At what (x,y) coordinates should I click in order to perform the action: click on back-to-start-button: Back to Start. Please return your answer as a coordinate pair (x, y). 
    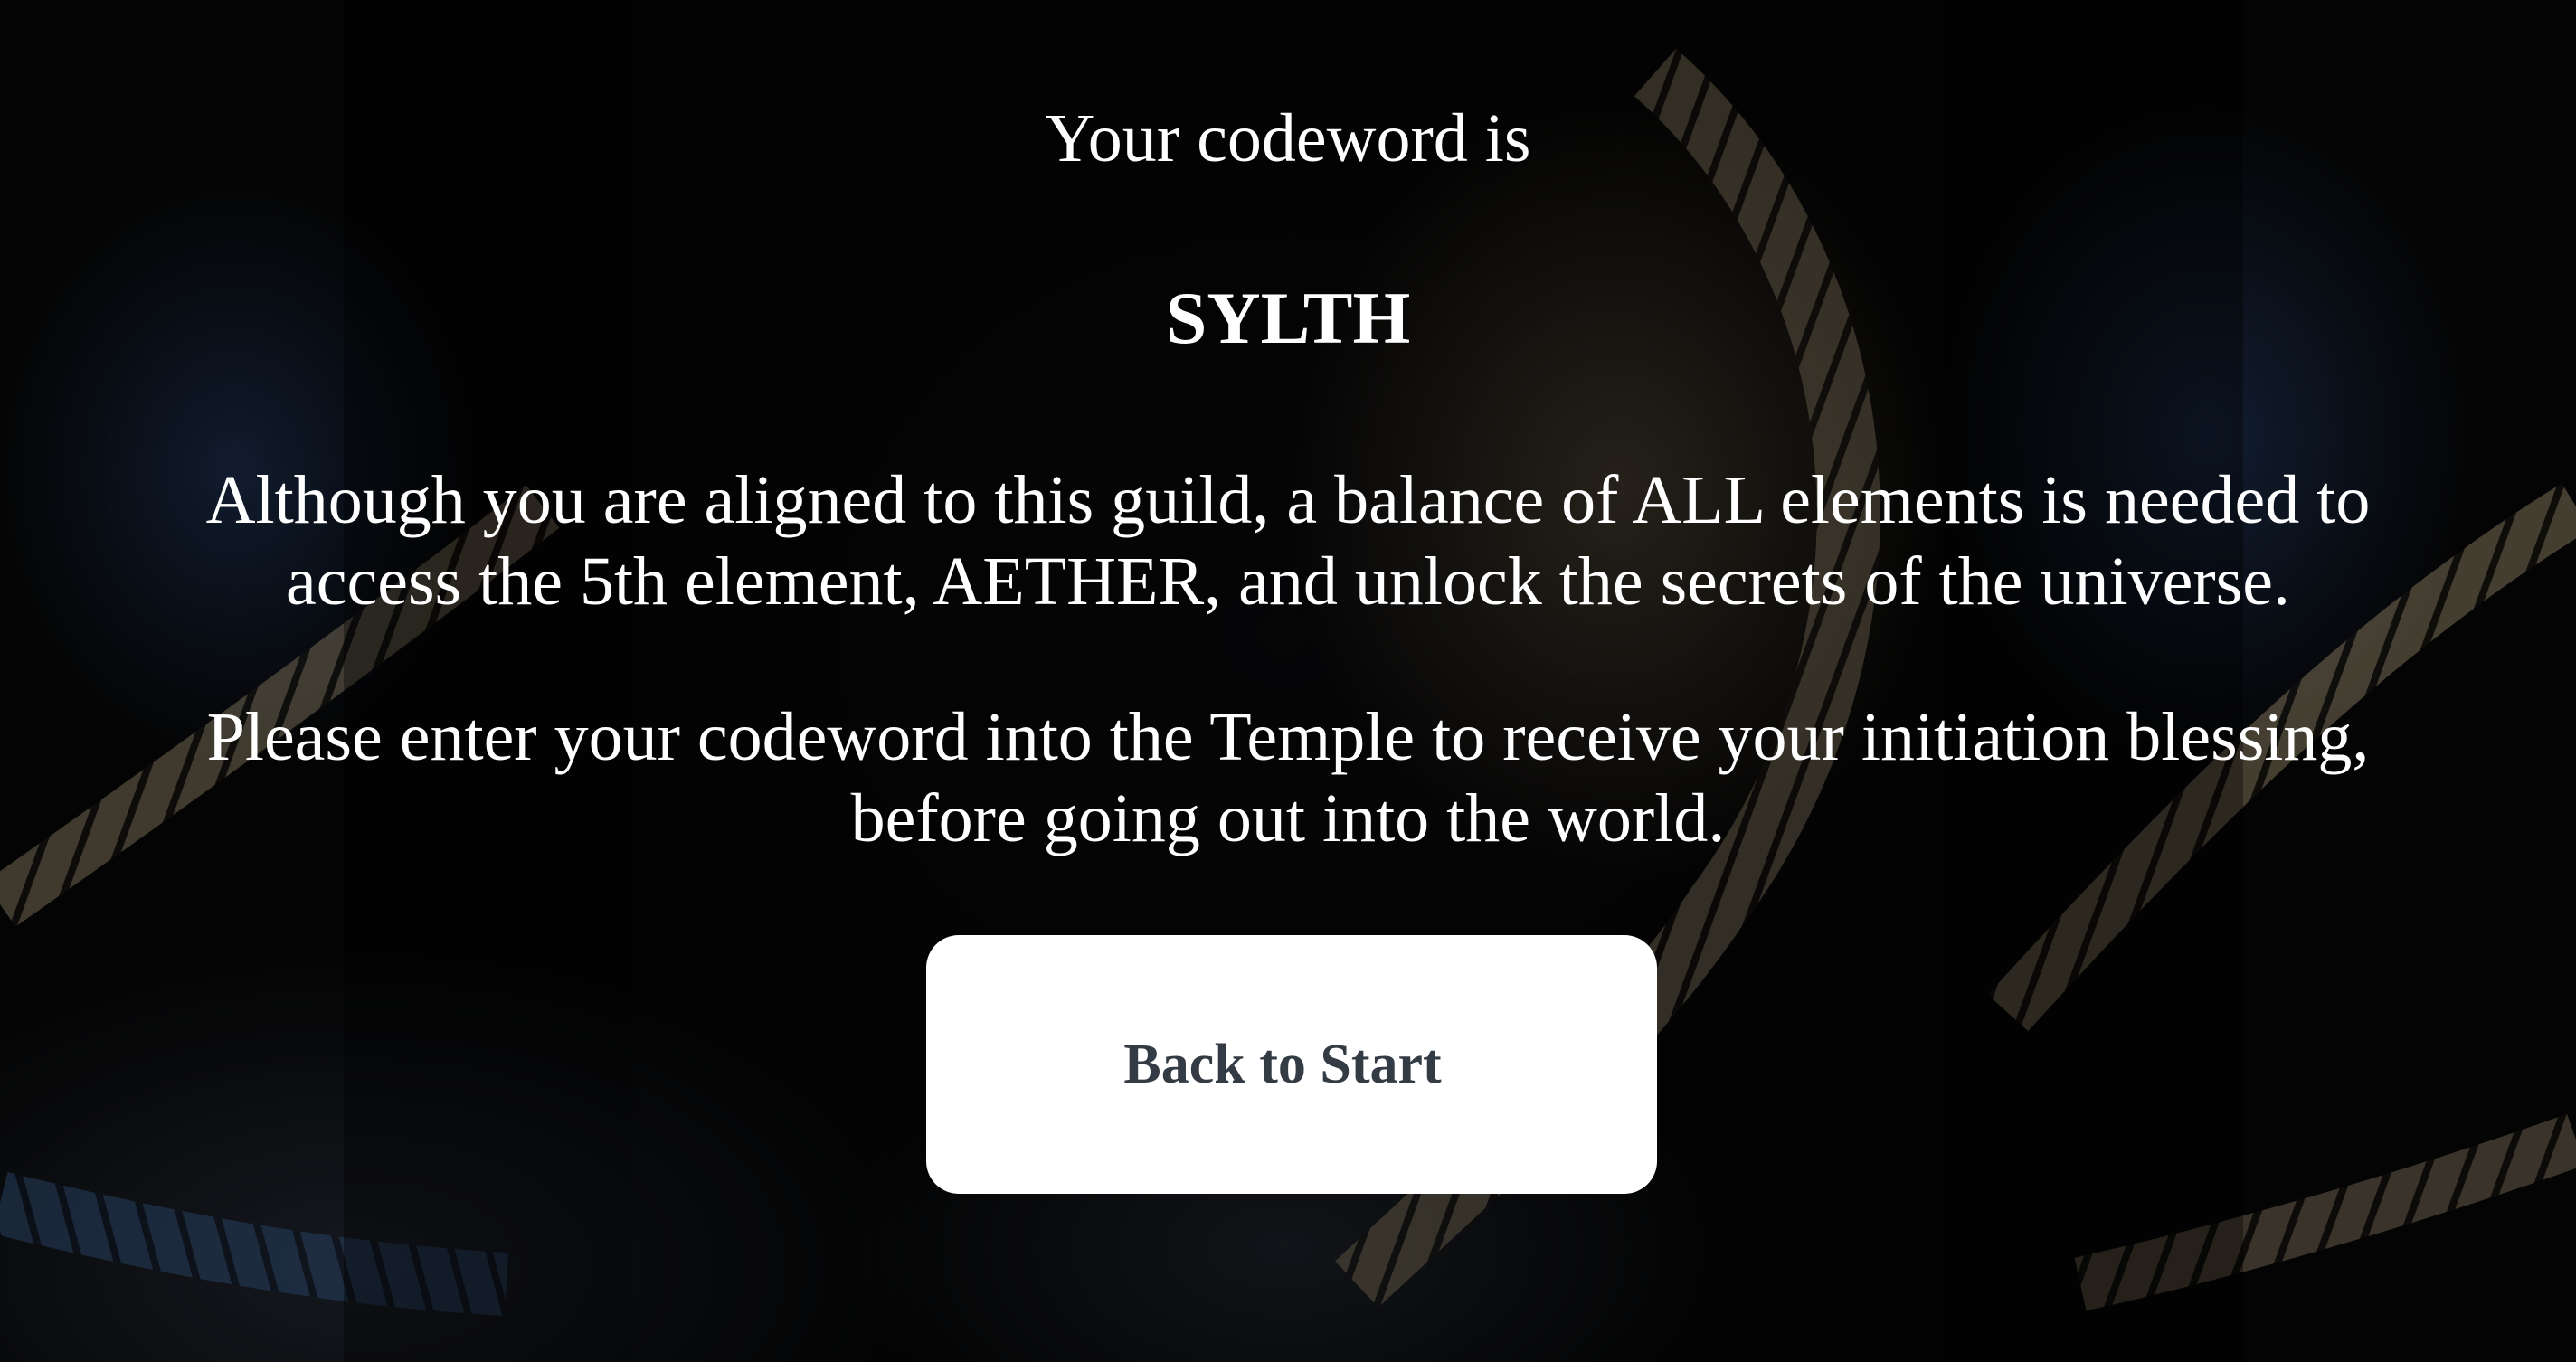
    Looking at the image, I should click on (1292, 1064).